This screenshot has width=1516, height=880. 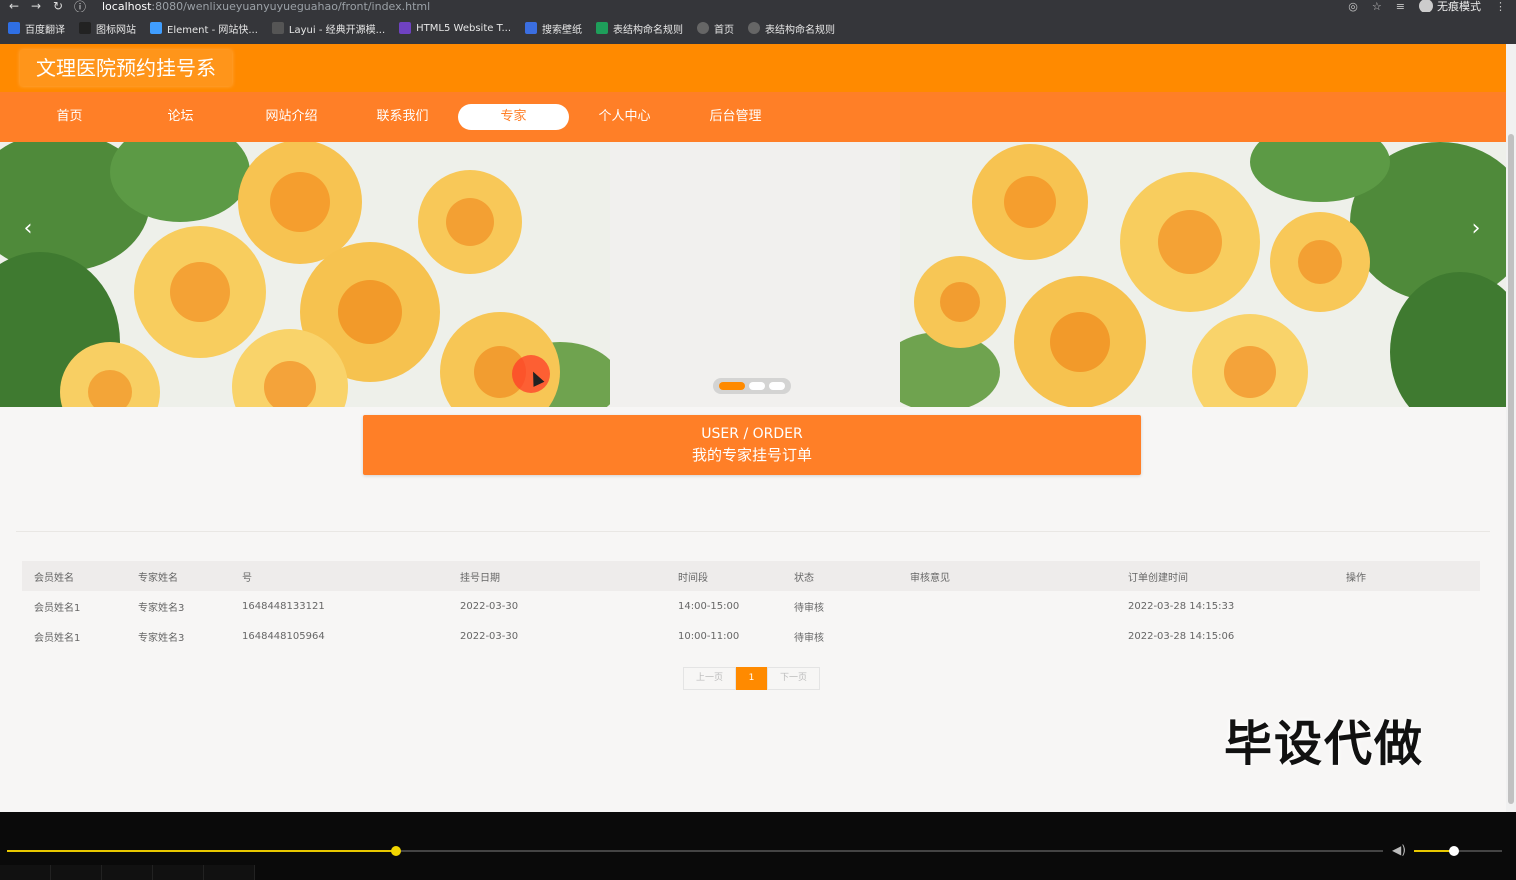 I want to click on scrollbar-thumb, so click(x=1511, y=469).